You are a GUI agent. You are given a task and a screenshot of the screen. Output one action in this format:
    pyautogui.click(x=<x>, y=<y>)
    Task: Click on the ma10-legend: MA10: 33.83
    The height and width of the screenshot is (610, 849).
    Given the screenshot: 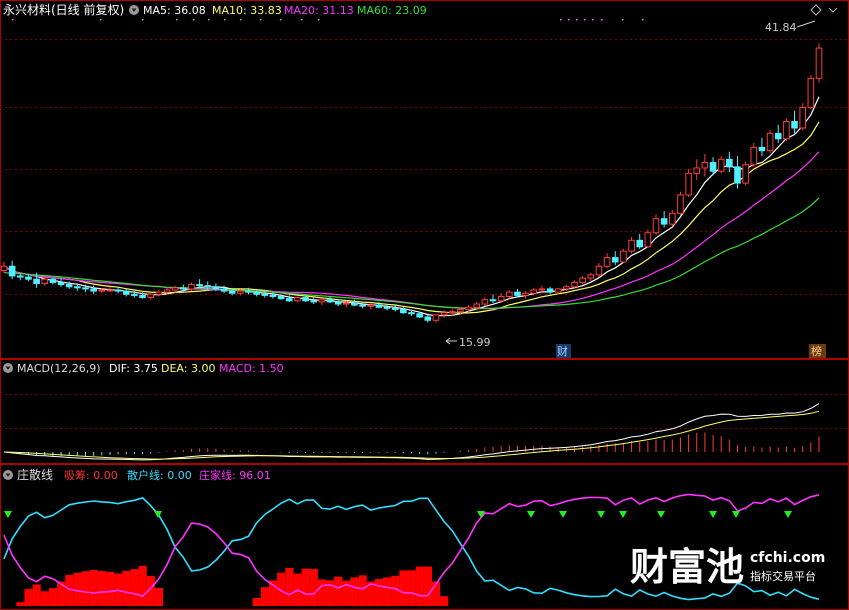 What is the action you would take?
    pyautogui.click(x=247, y=10)
    